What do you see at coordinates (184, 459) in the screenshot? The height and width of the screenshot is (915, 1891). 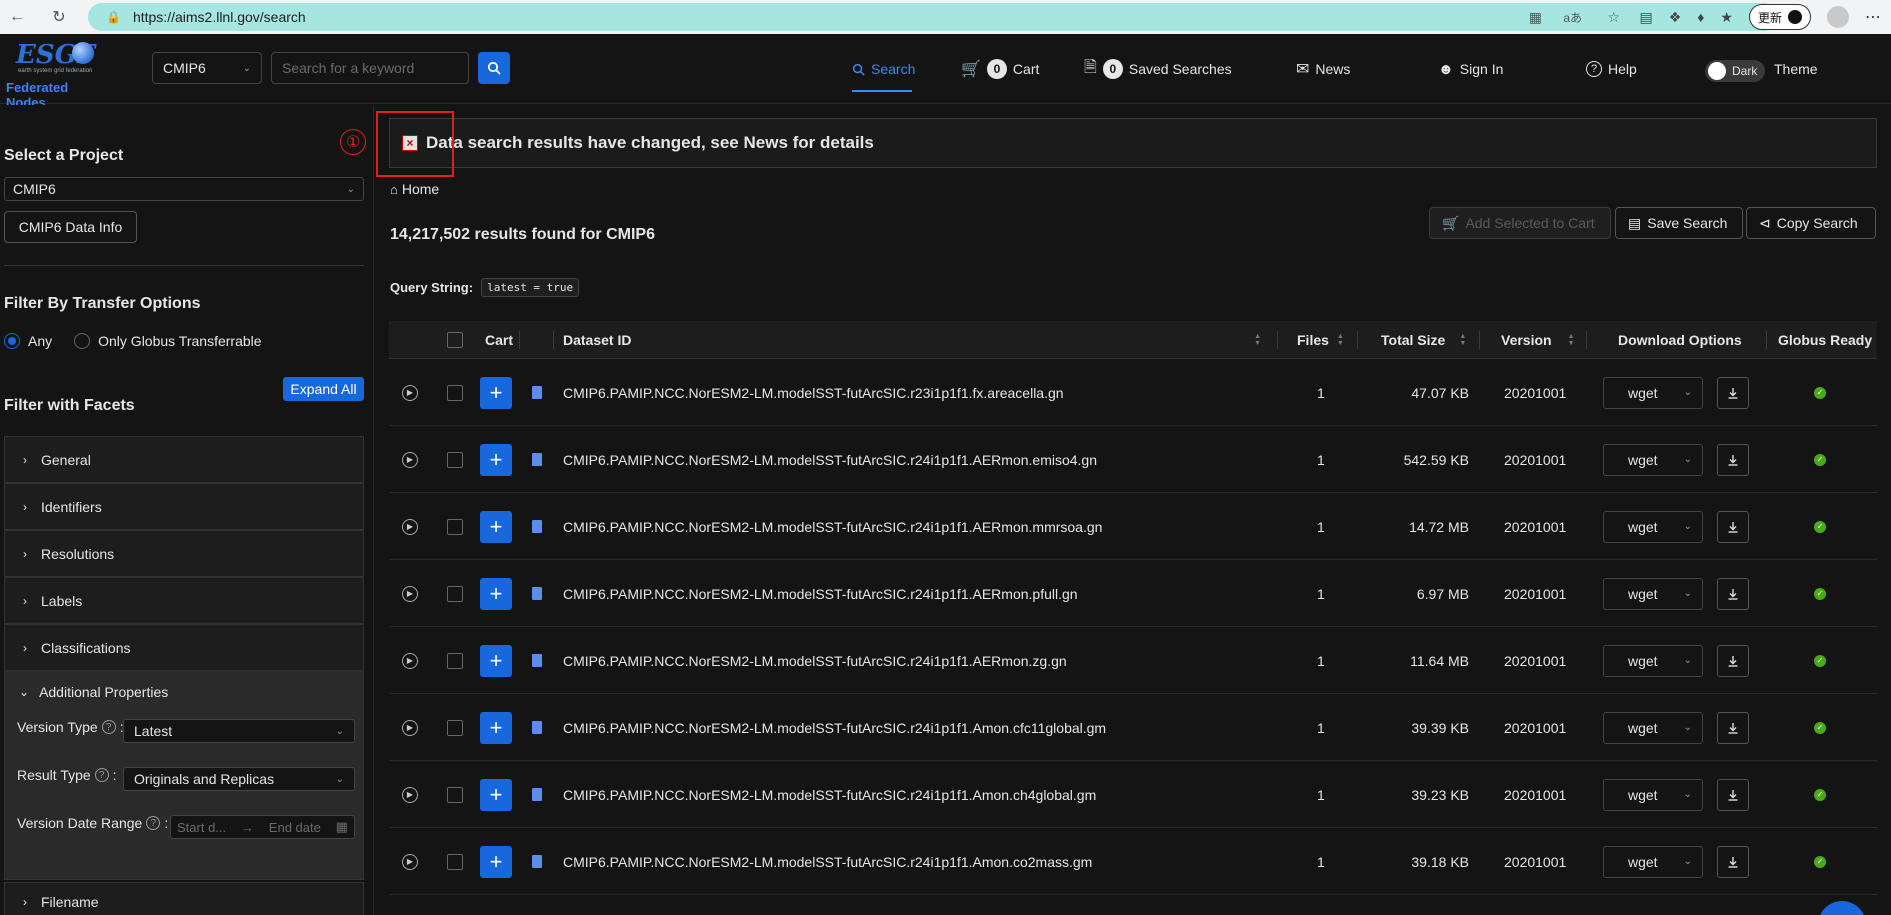 I see `facet-general: › General` at bounding box center [184, 459].